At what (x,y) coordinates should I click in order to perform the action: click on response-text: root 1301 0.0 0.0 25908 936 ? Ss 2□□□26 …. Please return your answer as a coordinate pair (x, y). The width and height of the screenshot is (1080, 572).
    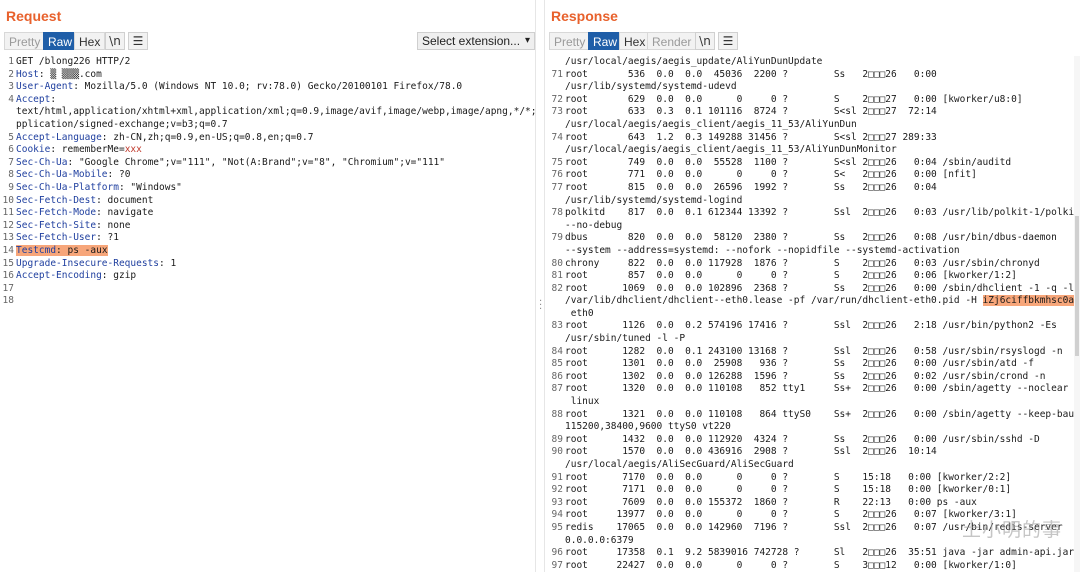
    Looking at the image, I should click on (799, 364).